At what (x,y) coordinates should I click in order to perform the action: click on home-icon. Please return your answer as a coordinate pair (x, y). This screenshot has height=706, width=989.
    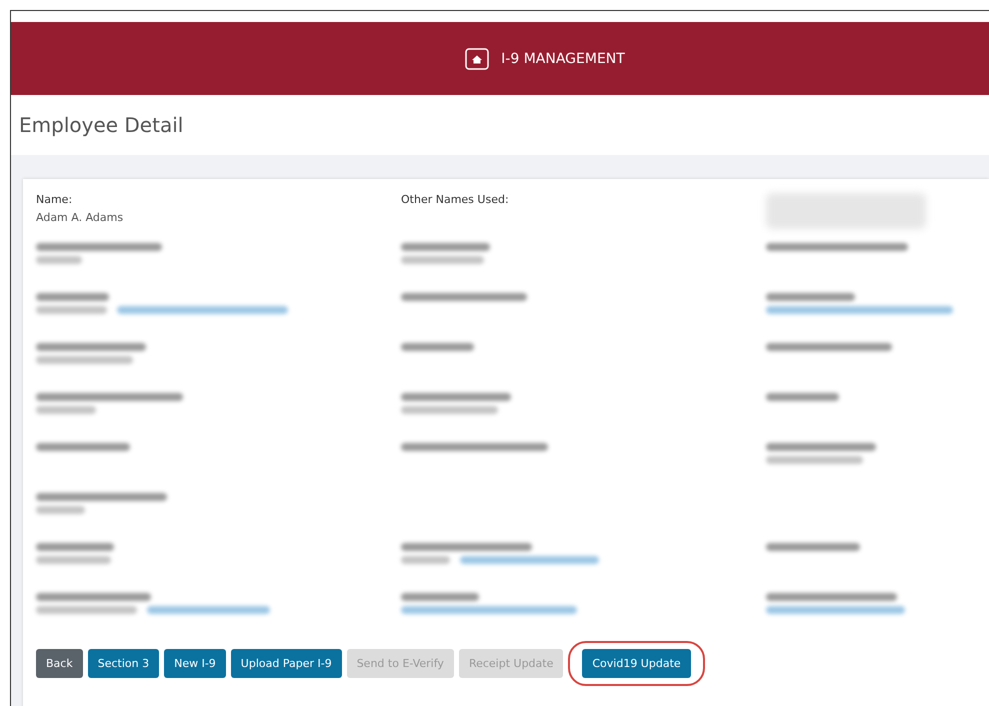
    Looking at the image, I should click on (477, 59).